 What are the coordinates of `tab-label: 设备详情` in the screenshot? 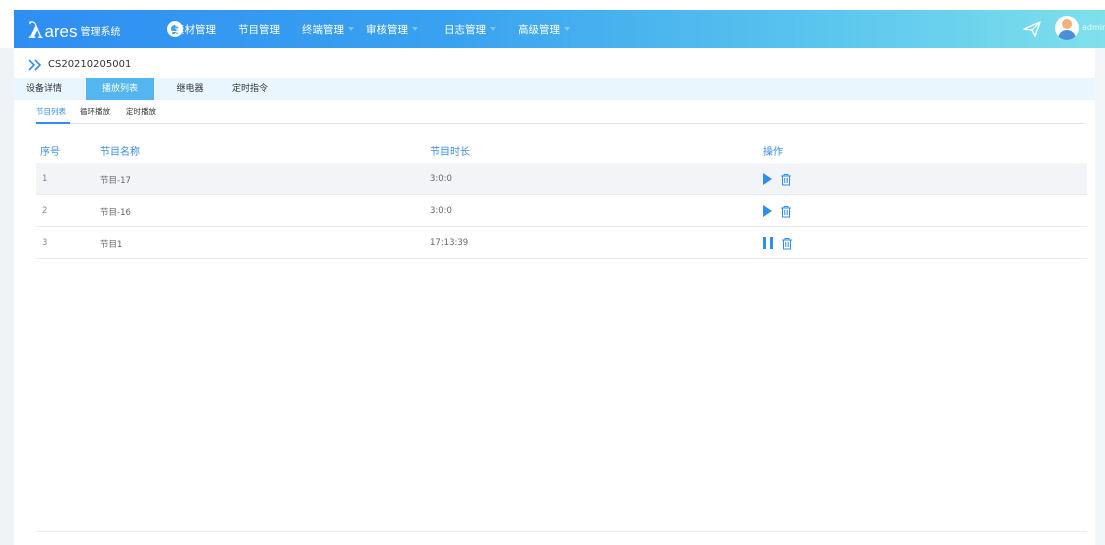 It's located at (43, 89).